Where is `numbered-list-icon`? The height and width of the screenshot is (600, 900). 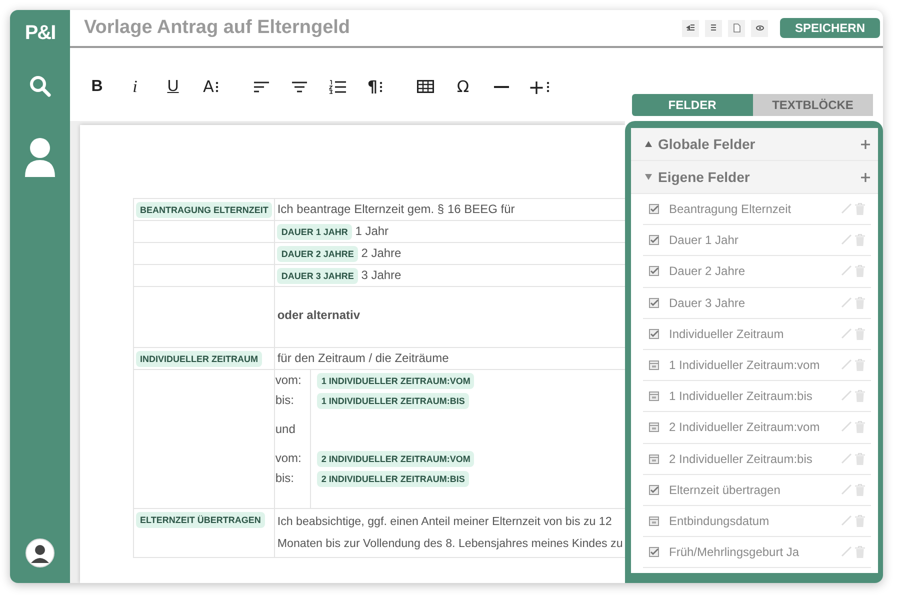 numbered-list-icon is located at coordinates (337, 87).